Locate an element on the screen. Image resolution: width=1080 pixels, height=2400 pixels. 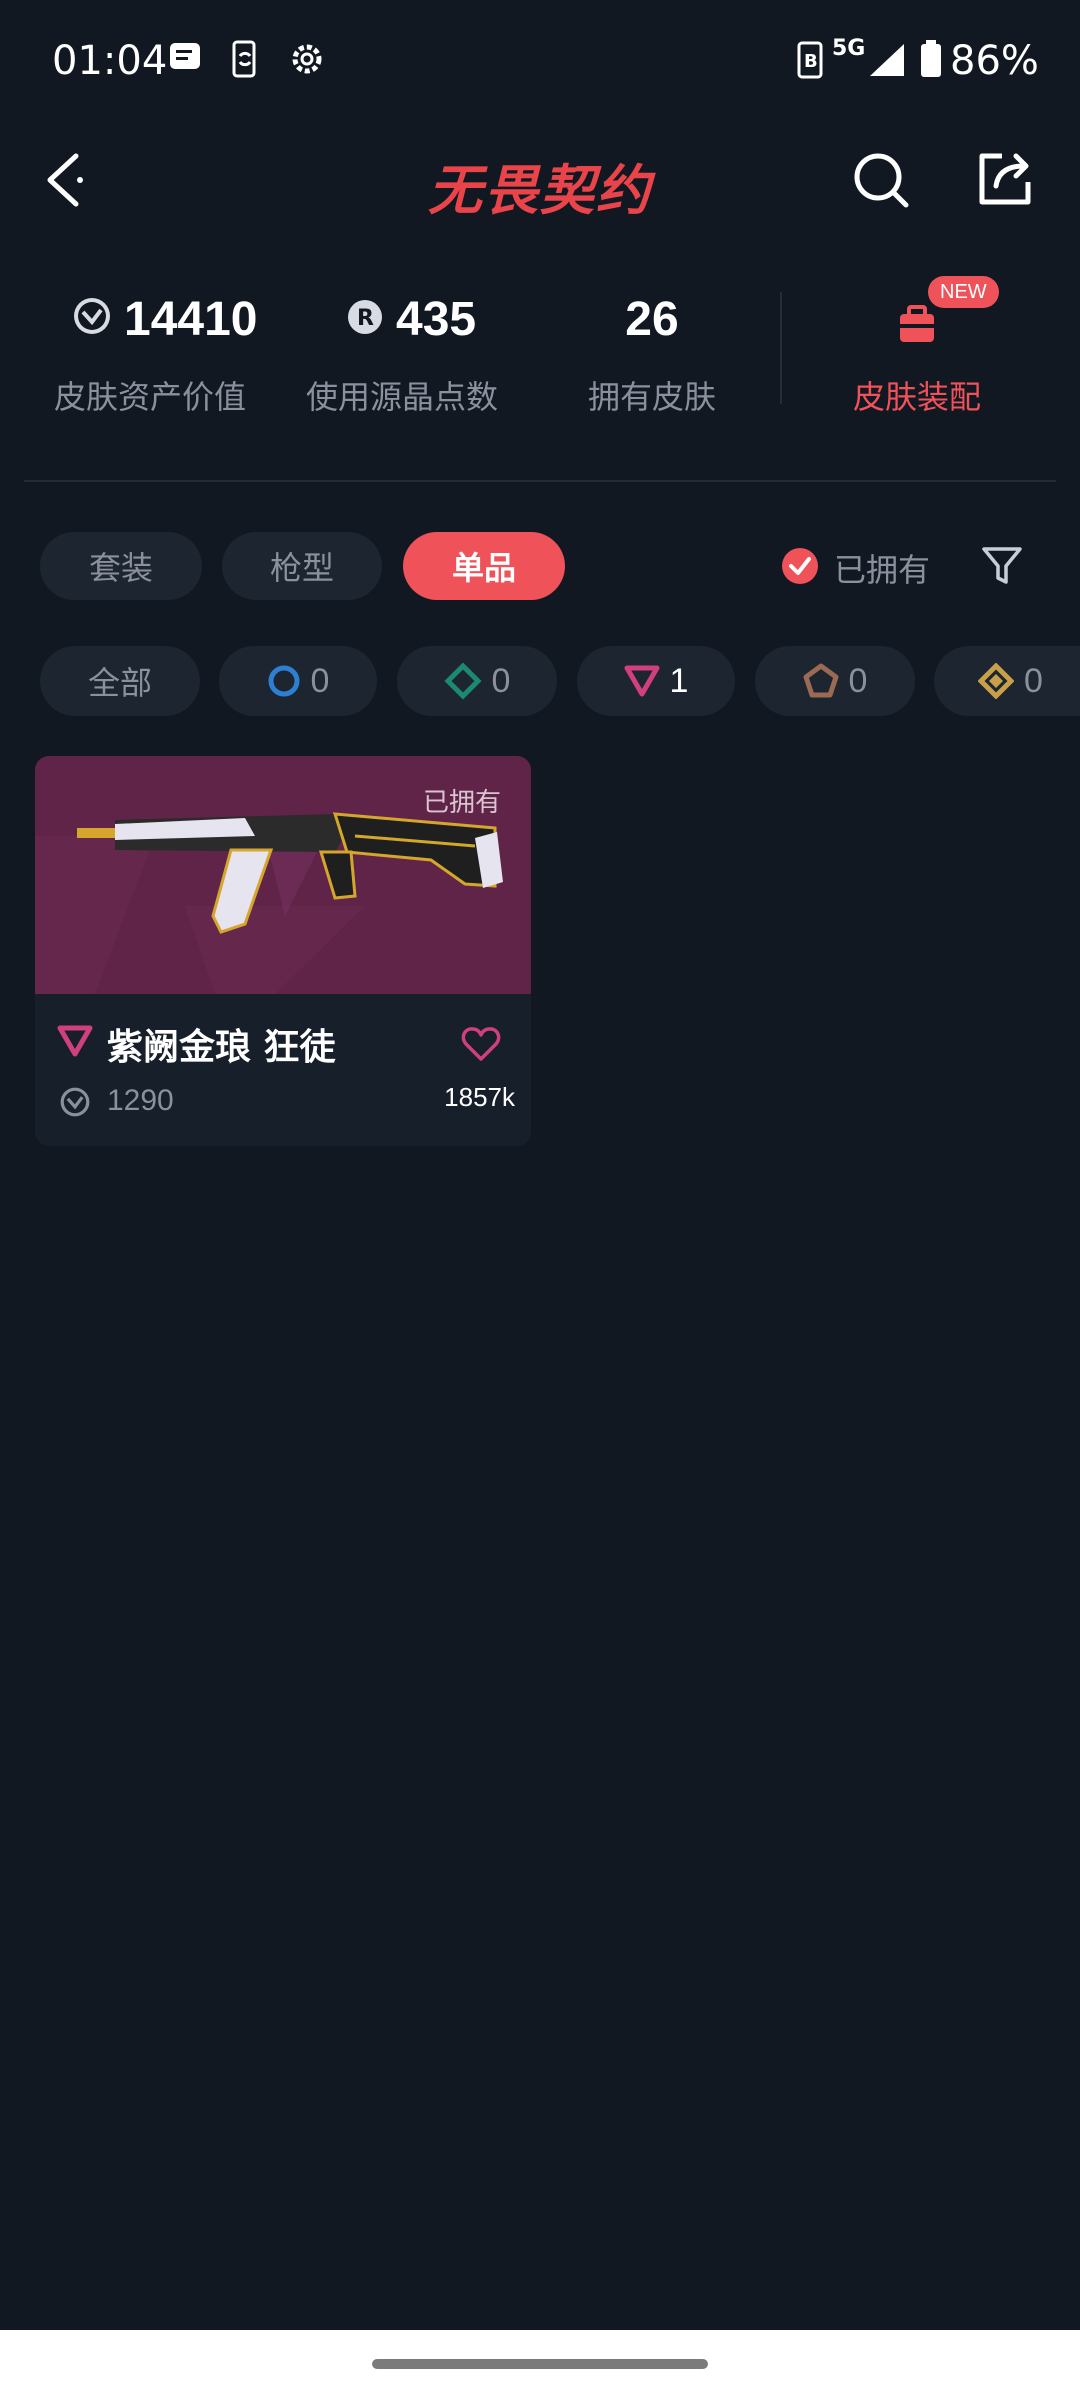
stats-divider is located at coordinates (781, 348).